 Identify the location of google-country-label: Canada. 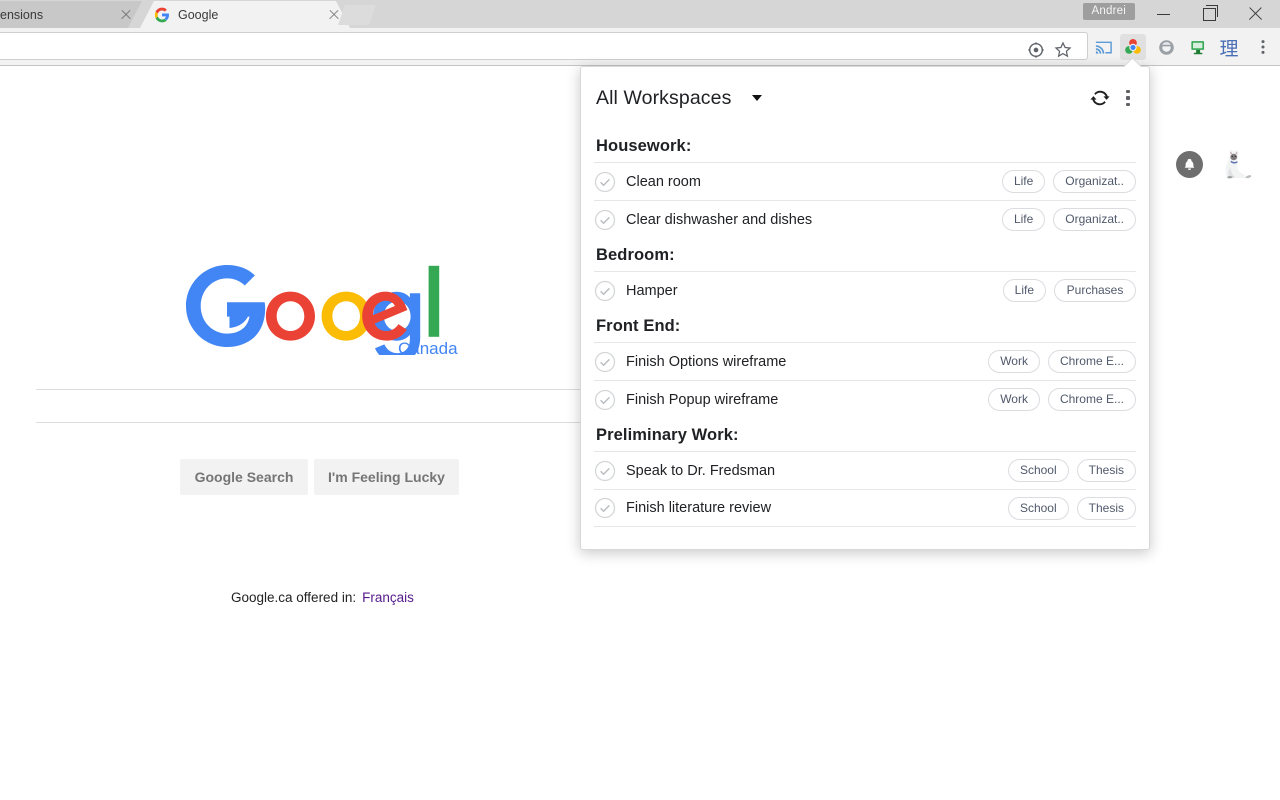
(428, 348).